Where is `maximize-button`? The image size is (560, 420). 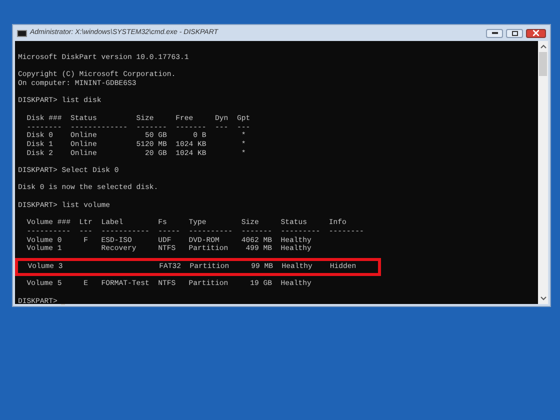
maximize-button is located at coordinates (514, 33).